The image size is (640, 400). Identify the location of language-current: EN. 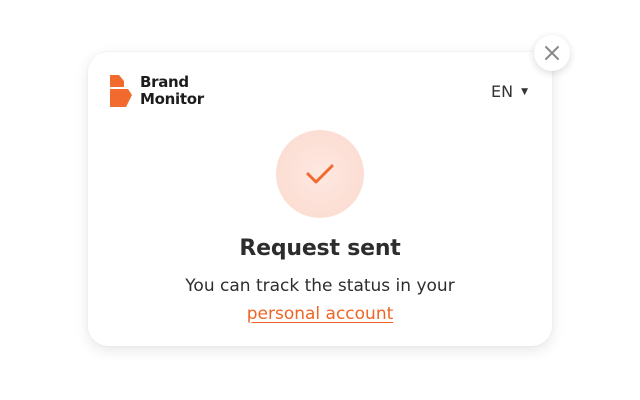
(502, 91).